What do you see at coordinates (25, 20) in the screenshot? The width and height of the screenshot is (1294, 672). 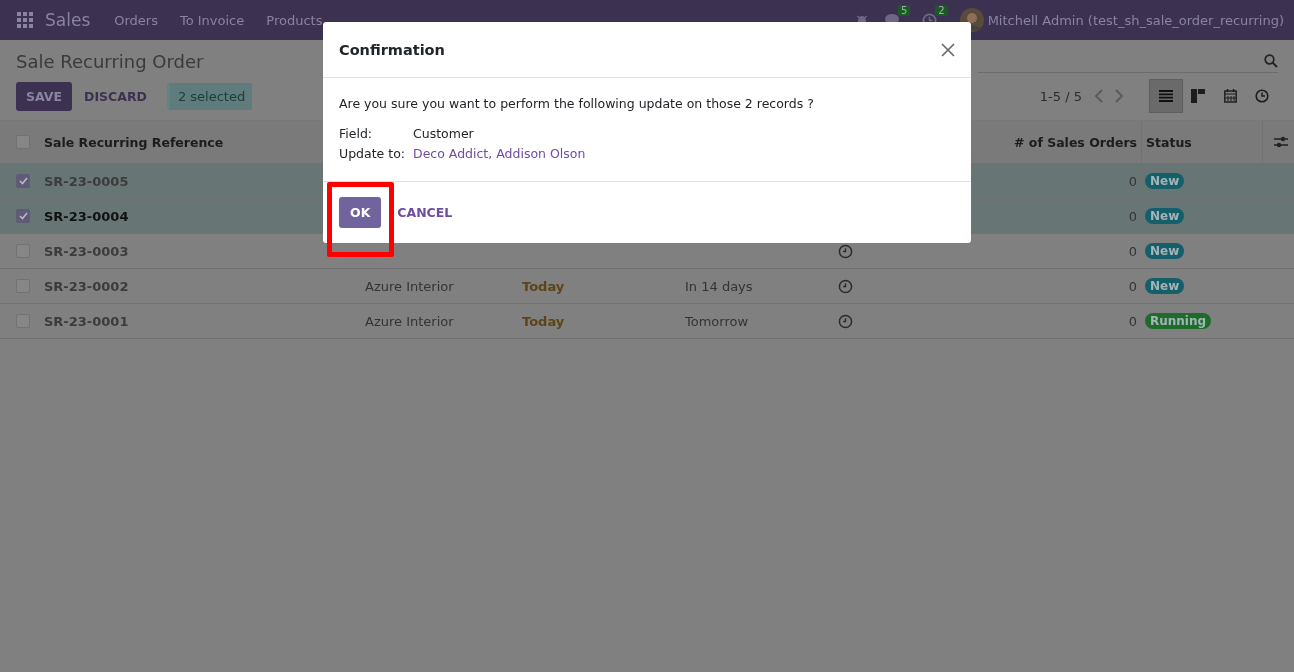 I see `apps-menu-icon` at bounding box center [25, 20].